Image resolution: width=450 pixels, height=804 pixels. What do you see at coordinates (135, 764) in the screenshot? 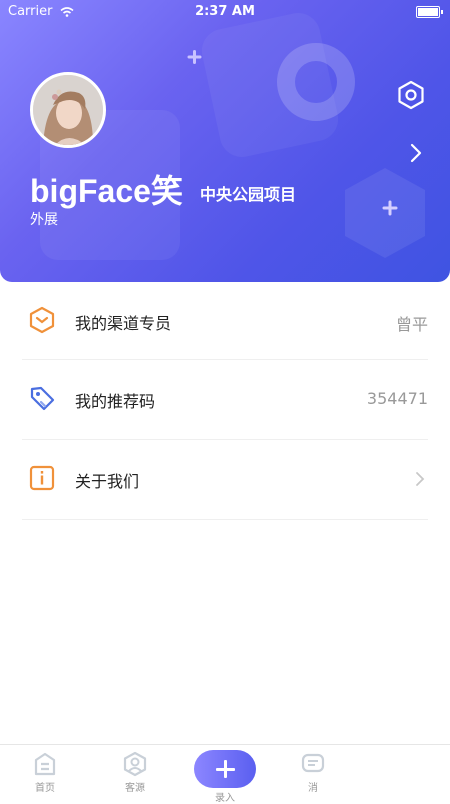
I see `clients-icon` at bounding box center [135, 764].